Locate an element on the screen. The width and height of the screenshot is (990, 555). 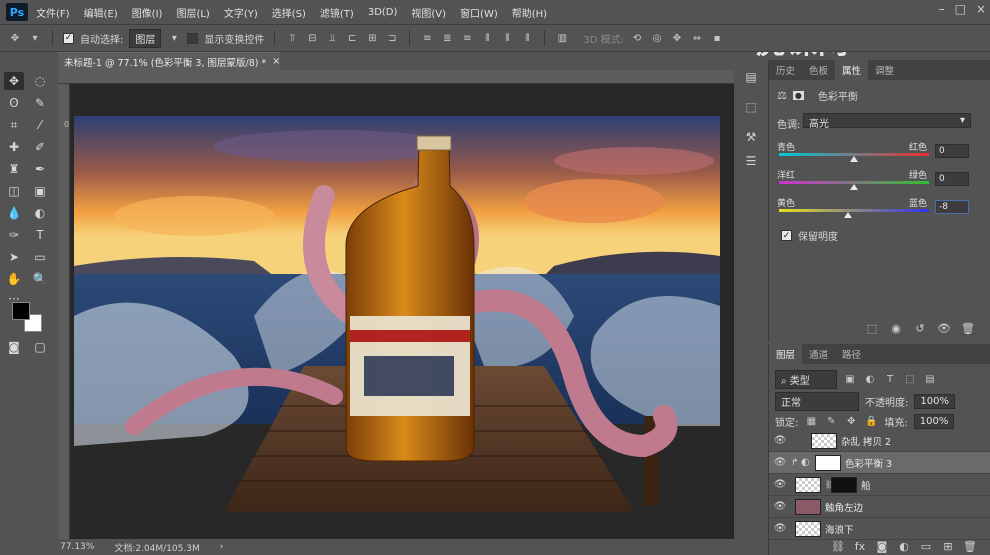
menu-layer: 图层(L) is located at coordinates (192, 12).